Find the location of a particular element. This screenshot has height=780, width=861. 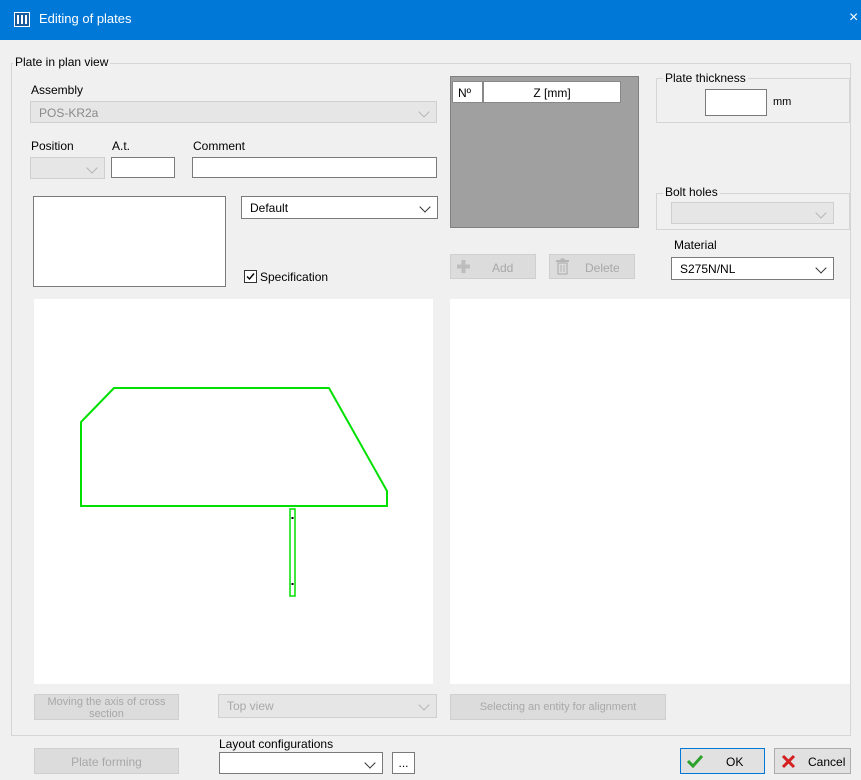

assembly-select: POS-KR2a is located at coordinates (233, 112).